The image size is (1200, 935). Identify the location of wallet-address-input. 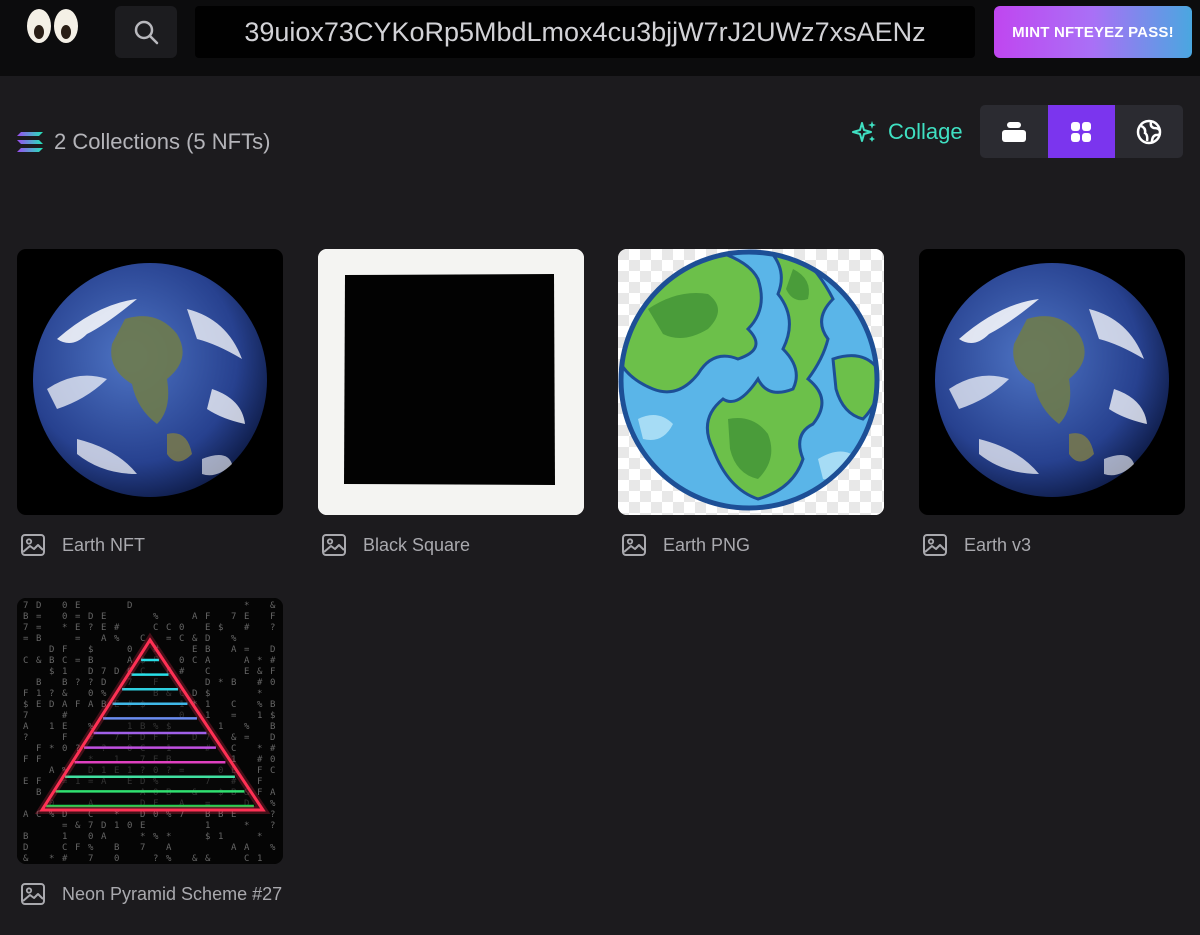
(585, 32).